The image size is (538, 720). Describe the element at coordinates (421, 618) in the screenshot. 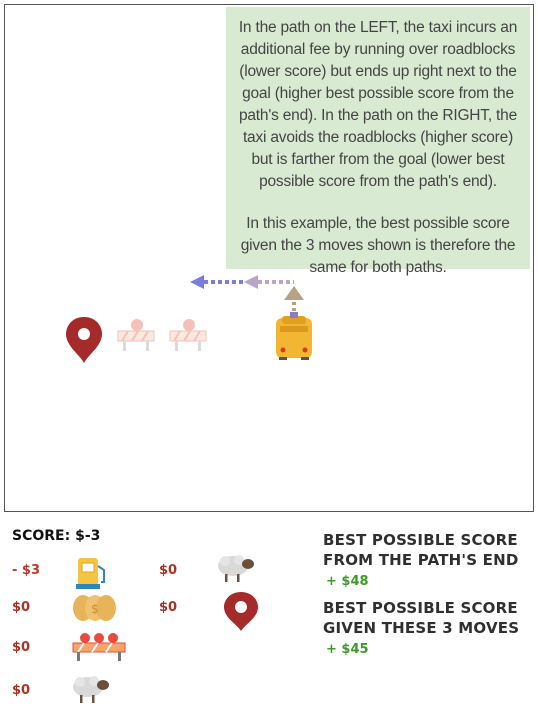

I see `best-given-heading: BEST POSSIBLE SCORE GIVEN THESE 3 MOVES` at that location.